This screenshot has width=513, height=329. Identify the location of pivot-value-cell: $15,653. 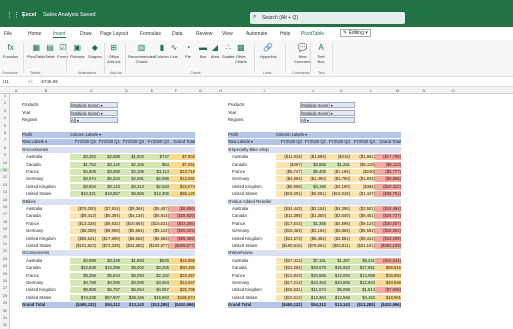
(338, 268).